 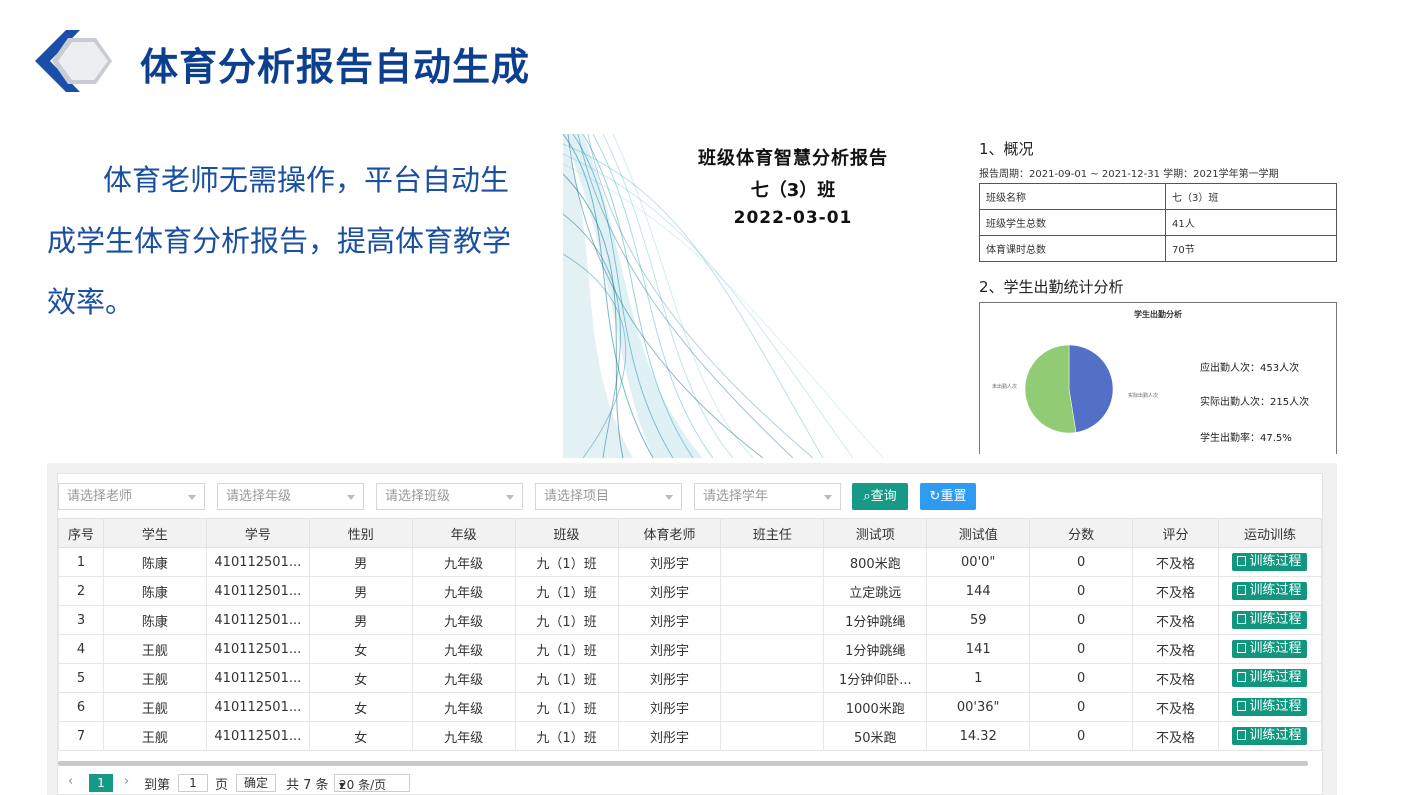 I want to click on table-cell: 50米跑, so click(x=875, y=736).